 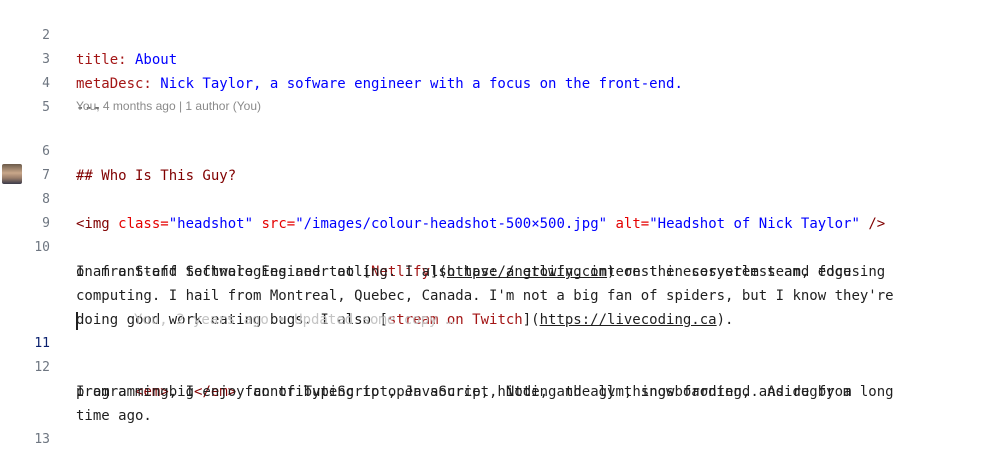 I want to click on code-line-13: 13, so click(x=500, y=425).